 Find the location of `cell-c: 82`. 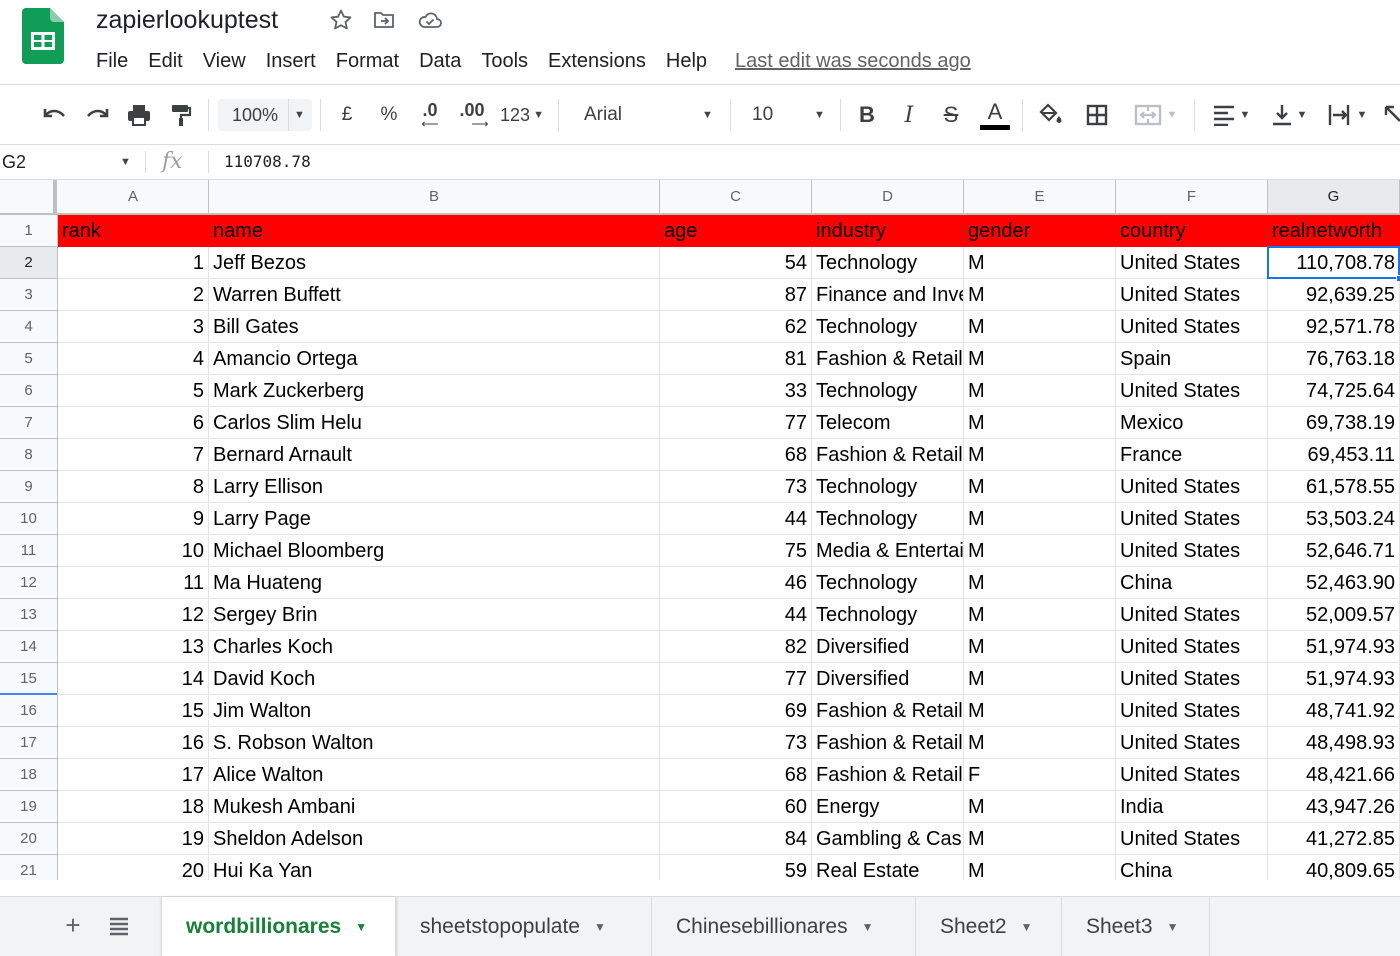

cell-c: 82 is located at coordinates (736, 647).